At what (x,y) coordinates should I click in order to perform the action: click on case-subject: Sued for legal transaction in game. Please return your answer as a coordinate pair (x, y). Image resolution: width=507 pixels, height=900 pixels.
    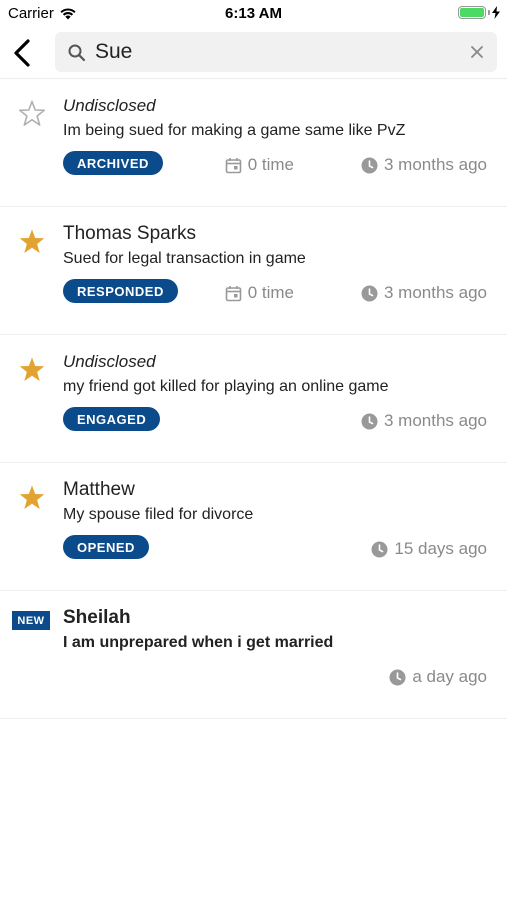
    Looking at the image, I should click on (184, 258).